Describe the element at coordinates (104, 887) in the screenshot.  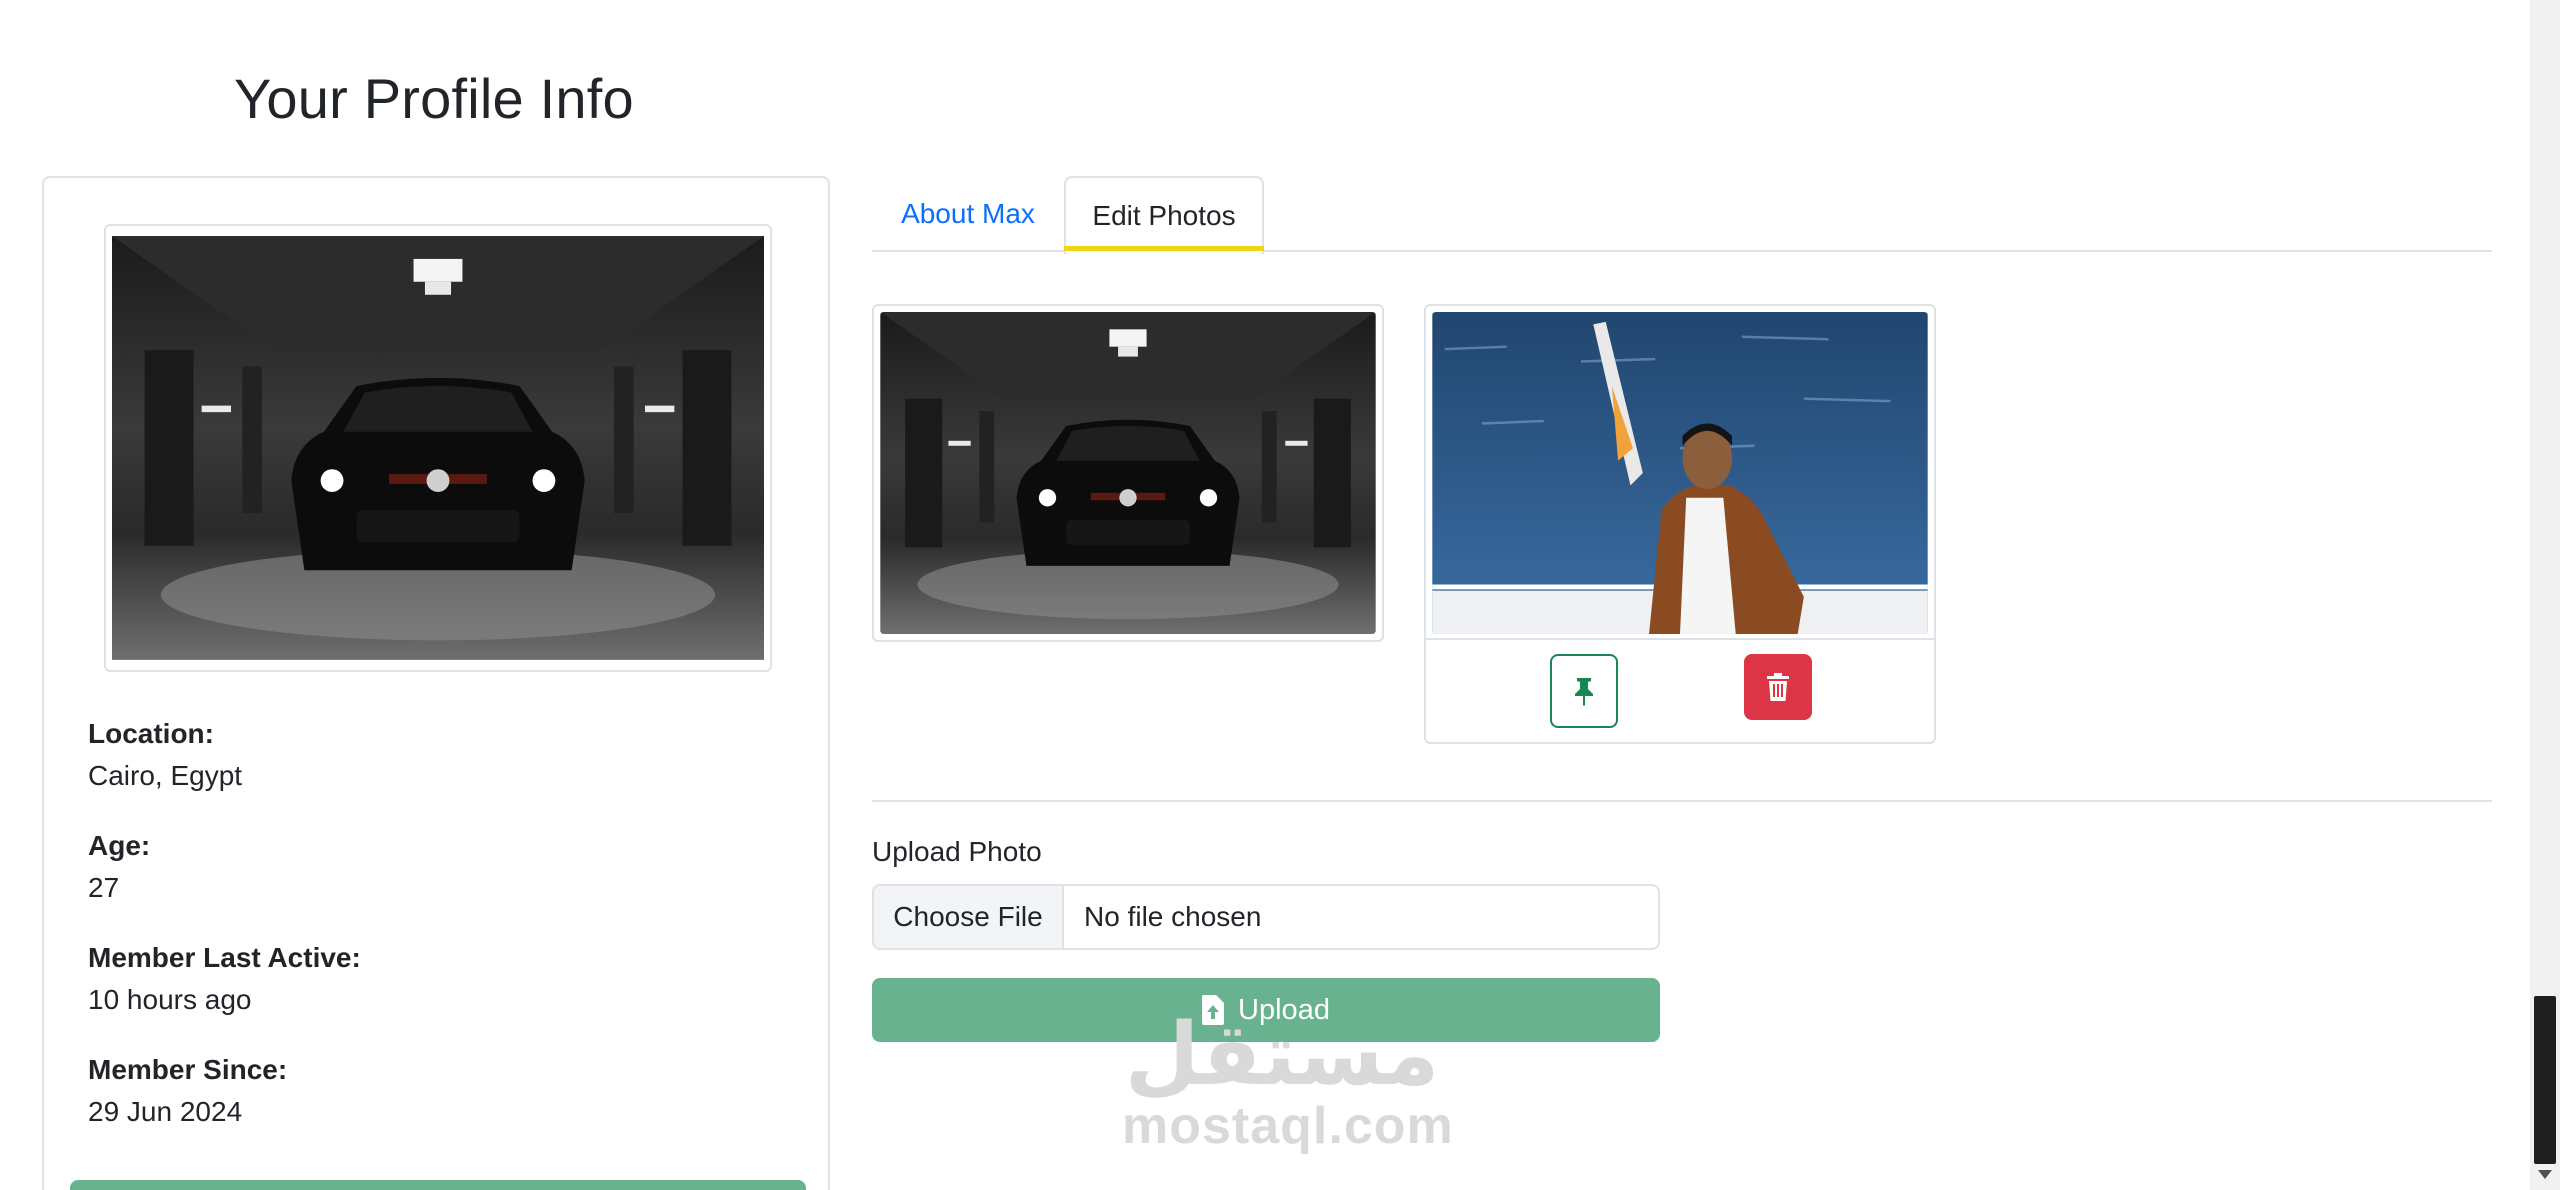
I see `age-value: 27` at that location.